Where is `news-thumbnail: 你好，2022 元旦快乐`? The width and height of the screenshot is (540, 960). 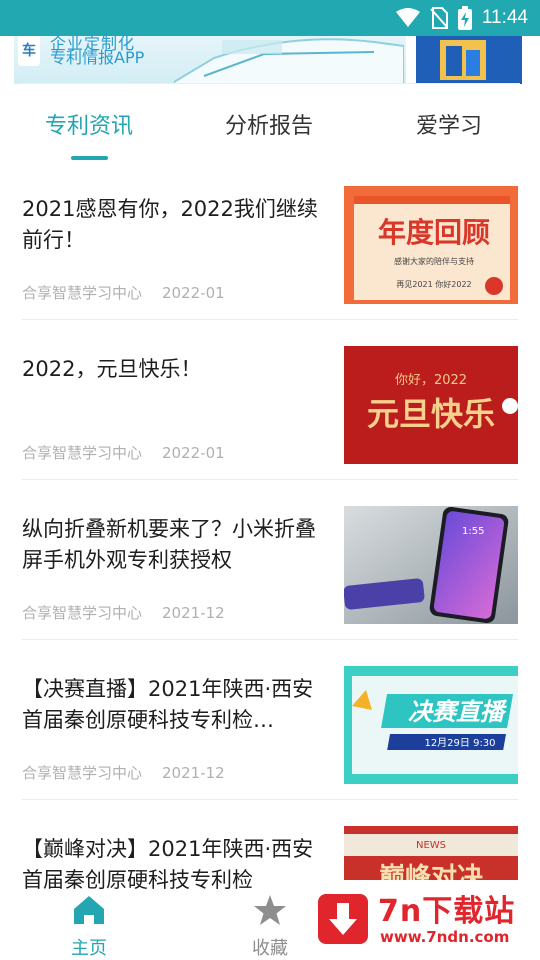 news-thumbnail: 你好，2022 元旦快乐 is located at coordinates (431, 405).